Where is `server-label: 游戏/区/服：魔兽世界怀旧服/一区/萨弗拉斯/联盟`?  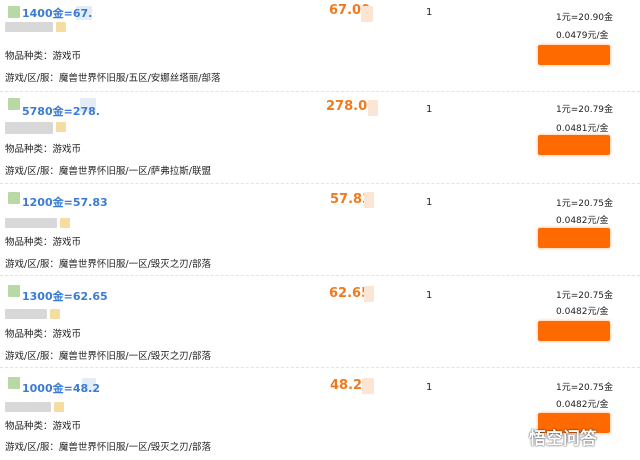 server-label: 游戏/区/服：魔兽世界怀旧服/一区/萨弗拉斯/联盟 is located at coordinates (108, 171).